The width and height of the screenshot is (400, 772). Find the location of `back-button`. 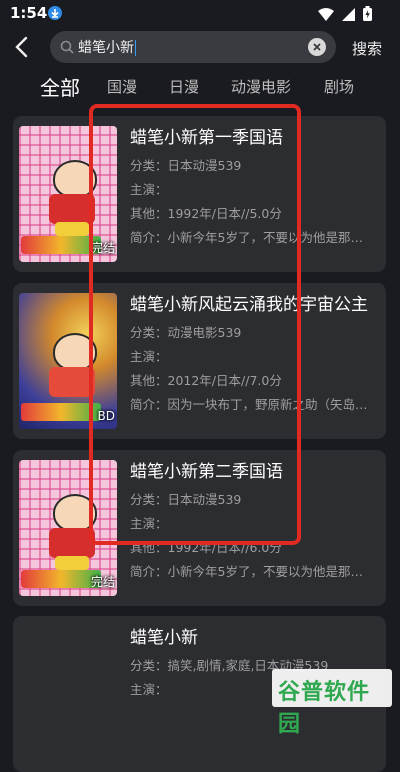

back-button is located at coordinates (23, 47).